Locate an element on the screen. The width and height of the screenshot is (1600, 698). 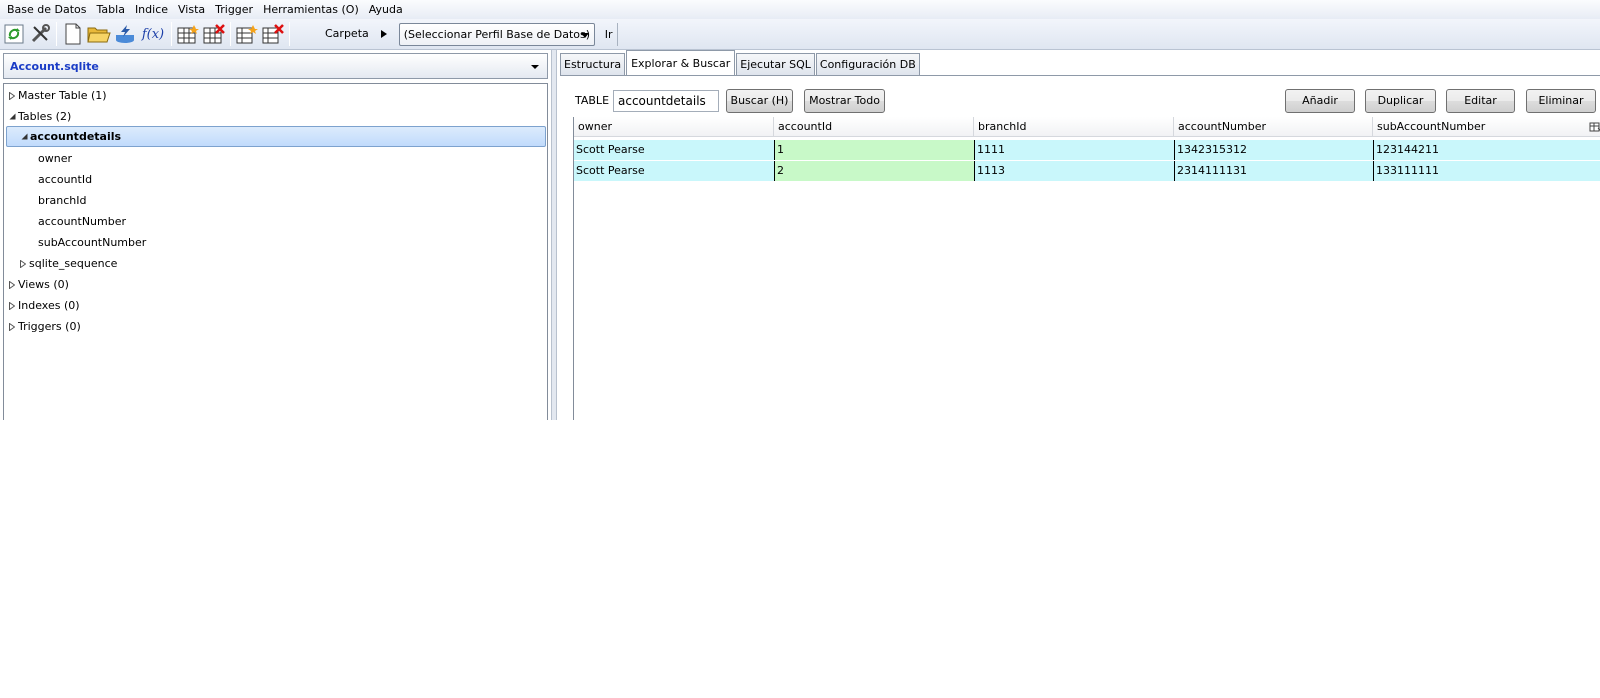
tab-configuracion-db: Configuración DB is located at coordinates (867, 64).